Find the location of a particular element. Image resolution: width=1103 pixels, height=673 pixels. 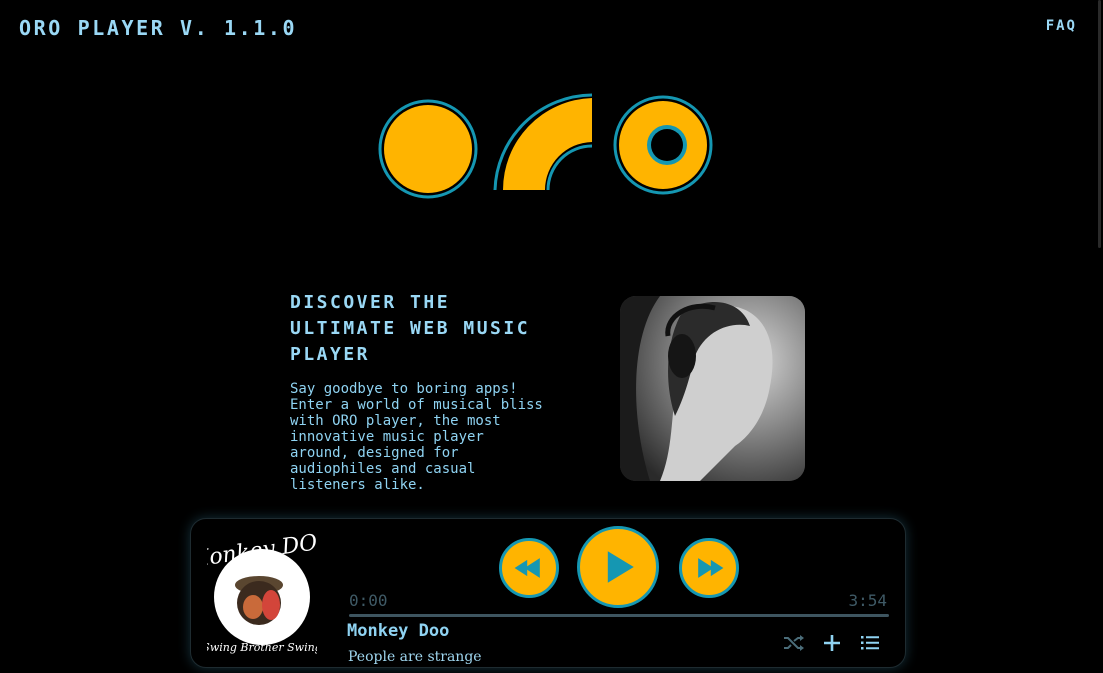

faq-link: FAQ is located at coordinates (1061, 26).